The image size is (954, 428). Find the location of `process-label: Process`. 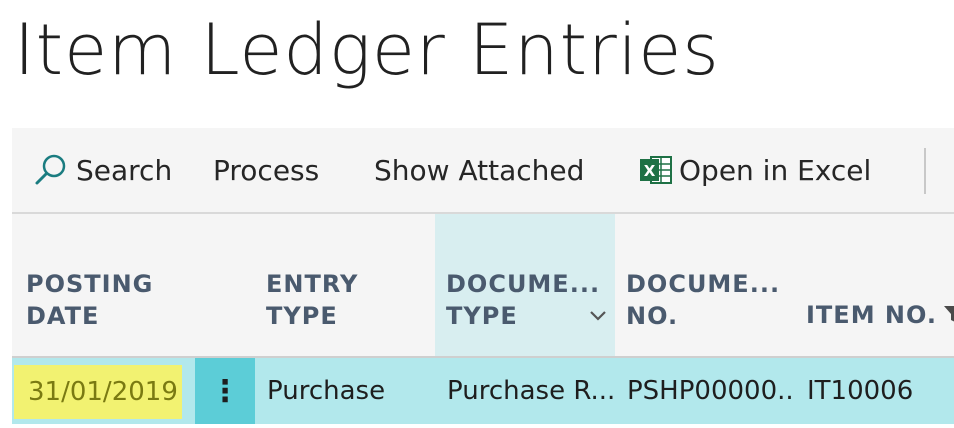

process-label: Process is located at coordinates (266, 170).